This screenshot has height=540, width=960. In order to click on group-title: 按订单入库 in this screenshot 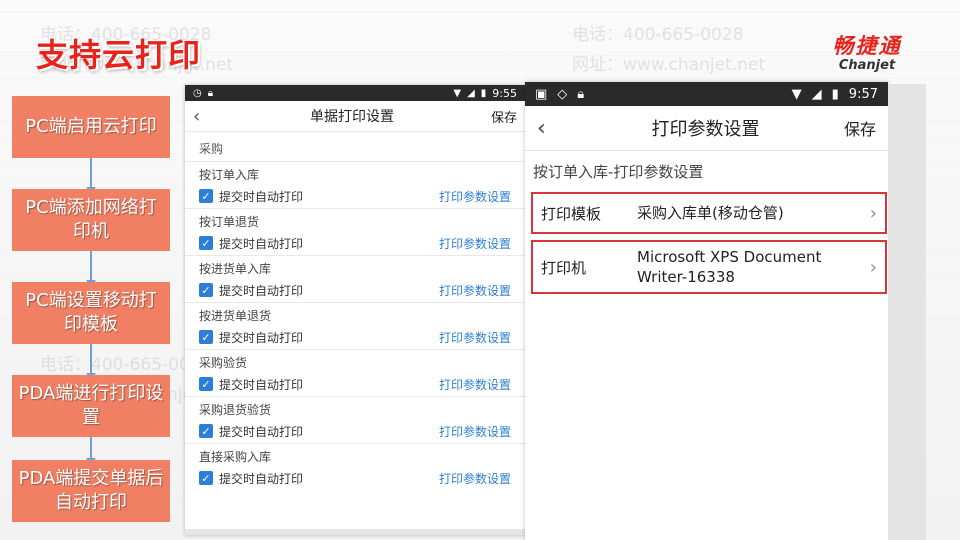, I will do `click(229, 175)`.